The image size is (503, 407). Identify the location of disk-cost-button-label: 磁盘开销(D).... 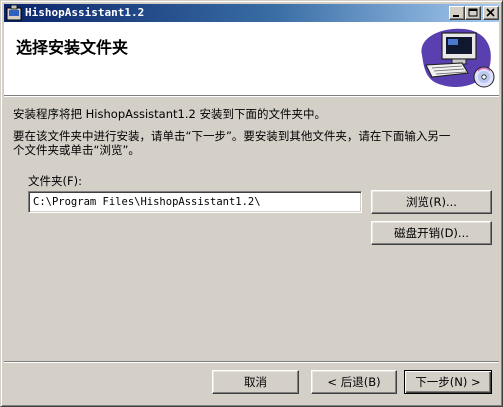
(431, 233).